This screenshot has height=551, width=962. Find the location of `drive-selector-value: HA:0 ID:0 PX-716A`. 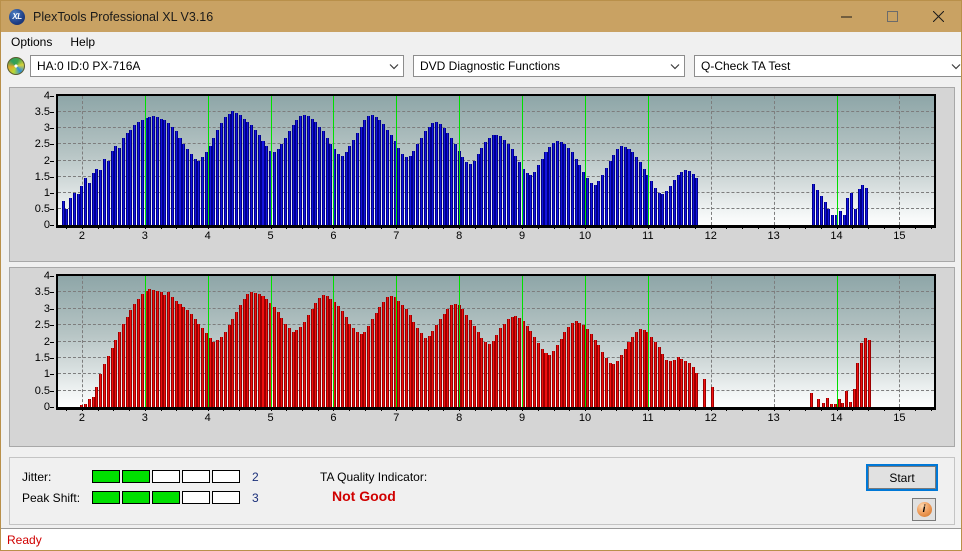

drive-selector-value: HA:0 ID:0 PX-716A is located at coordinates (89, 66).